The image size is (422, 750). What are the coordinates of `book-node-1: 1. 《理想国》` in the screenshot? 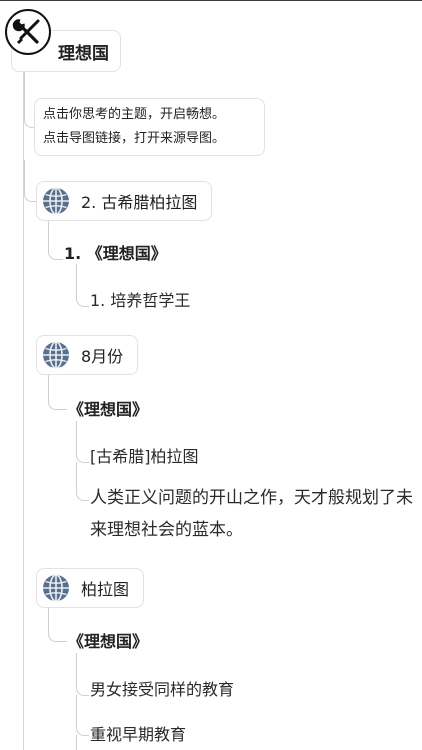 It's located at (115, 252).